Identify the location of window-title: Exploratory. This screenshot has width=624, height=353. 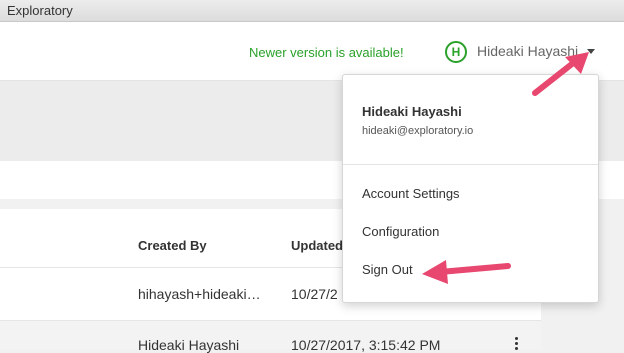
(40, 10).